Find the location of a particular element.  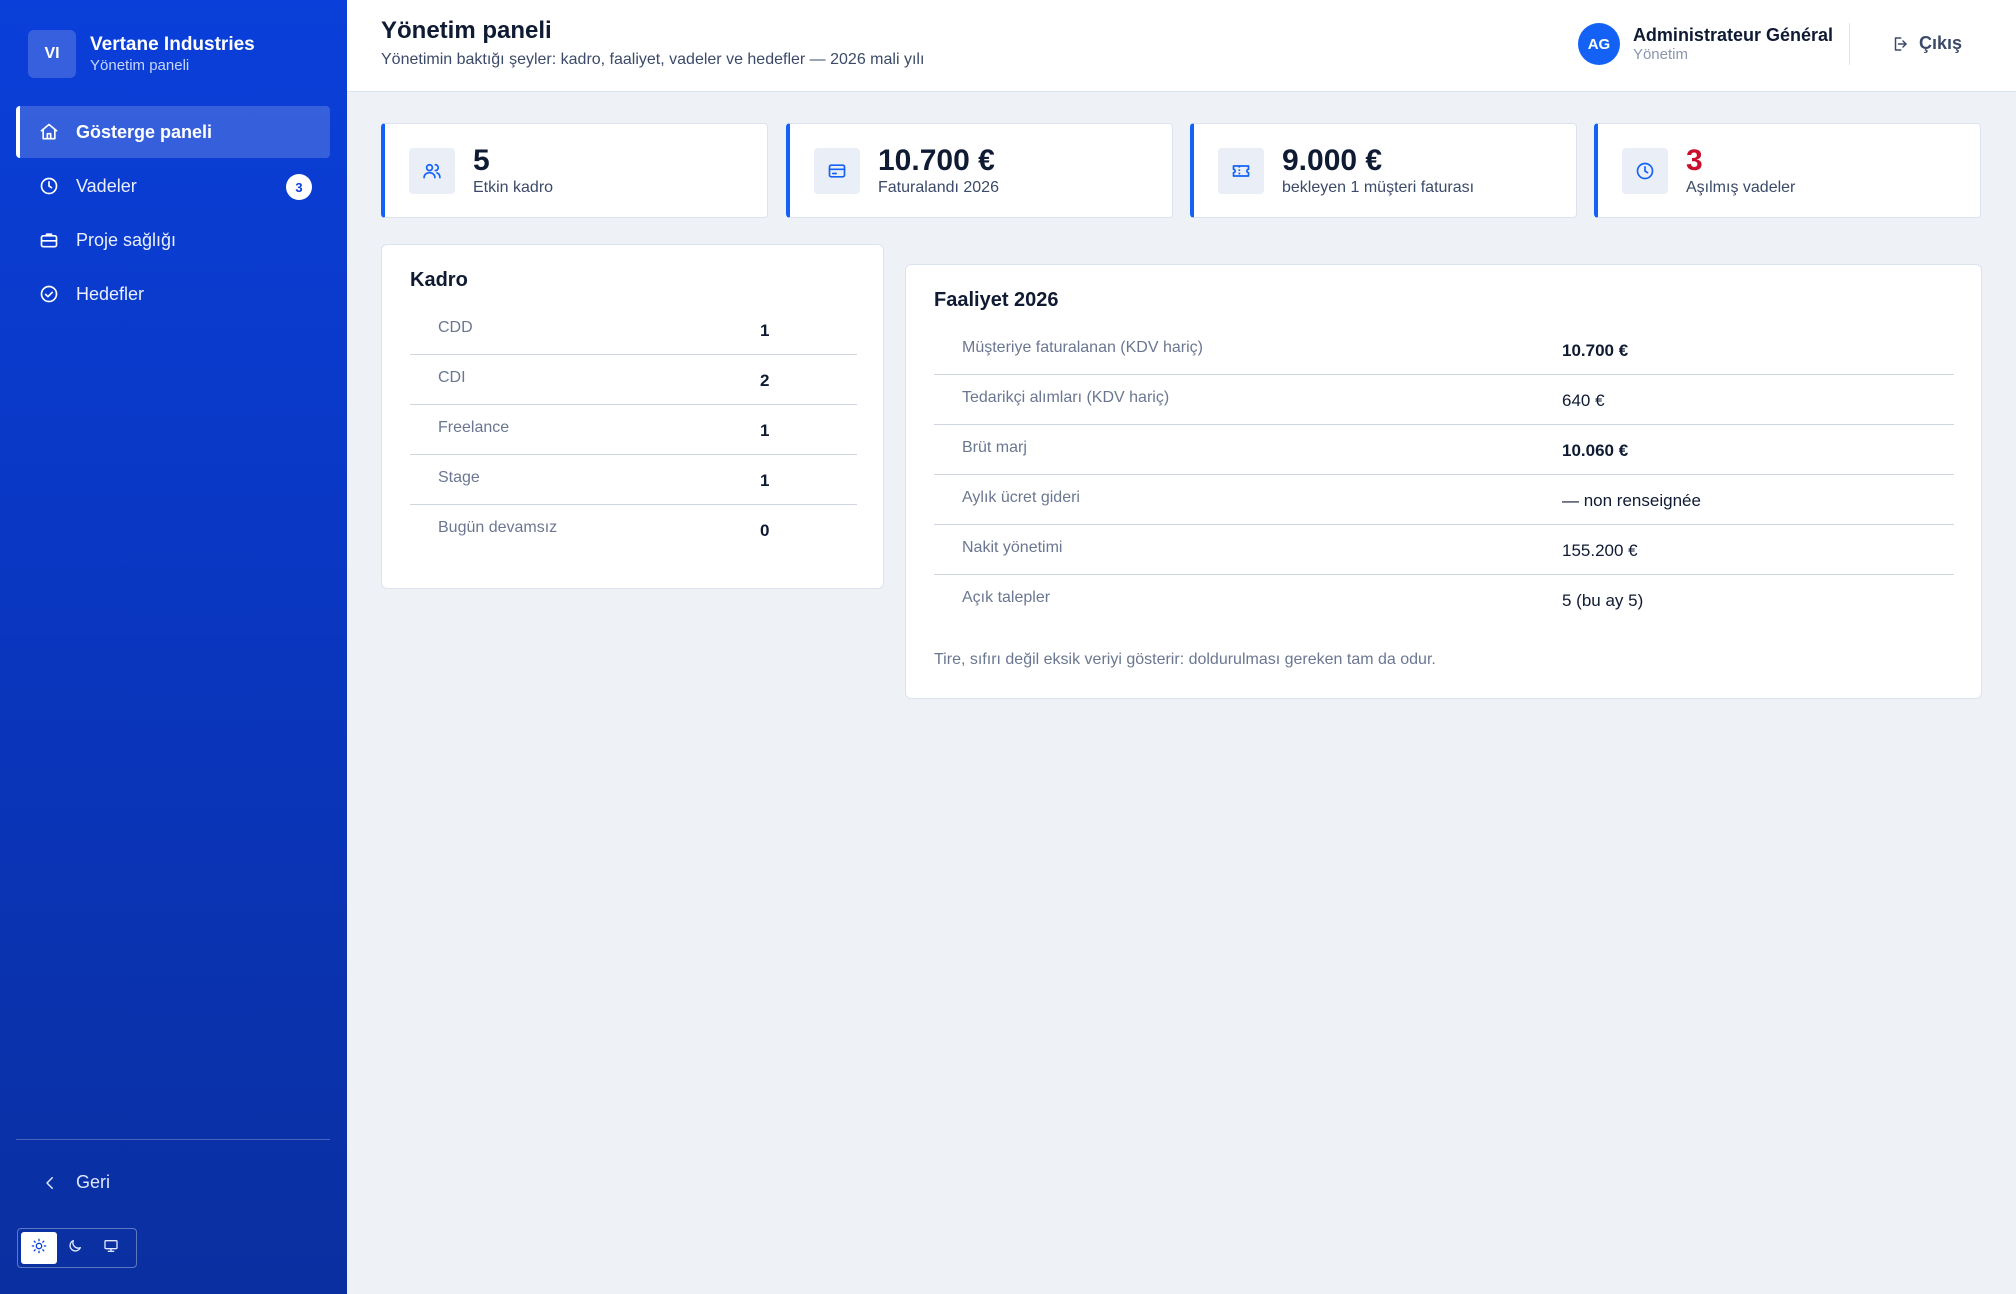

deadlines-count-badge: 3 is located at coordinates (299, 187).